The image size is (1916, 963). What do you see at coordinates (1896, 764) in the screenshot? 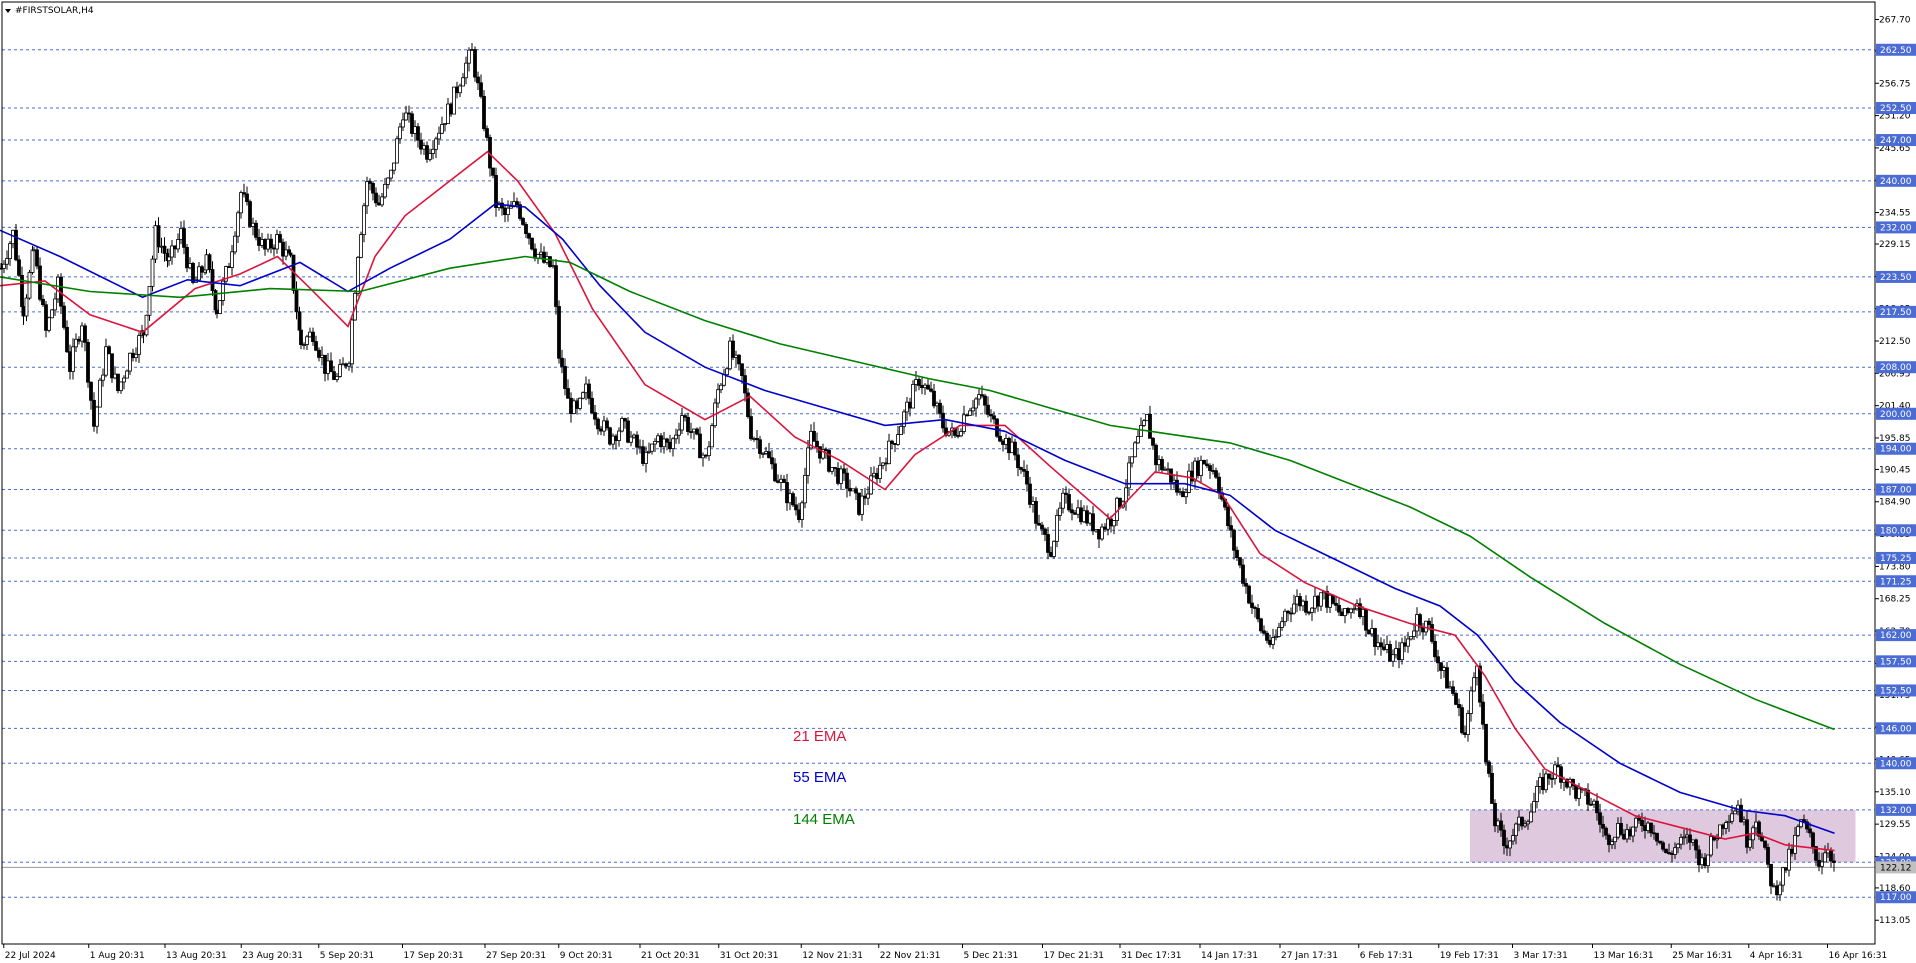
I see `svg-text: 140.00` at bounding box center [1896, 764].